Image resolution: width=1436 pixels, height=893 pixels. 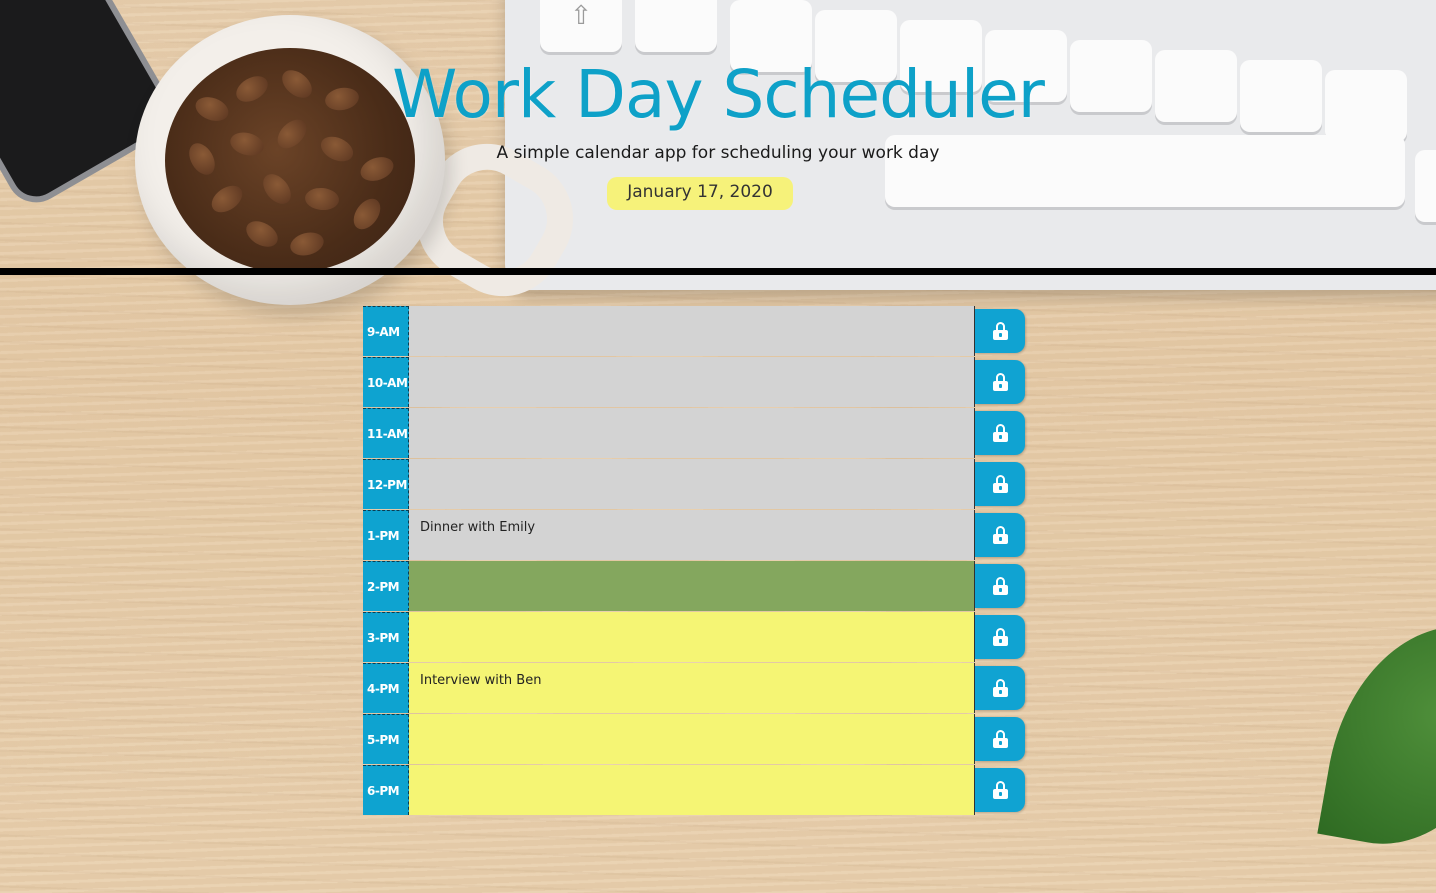 I want to click on hour-label: 1-PM, so click(x=386, y=535).